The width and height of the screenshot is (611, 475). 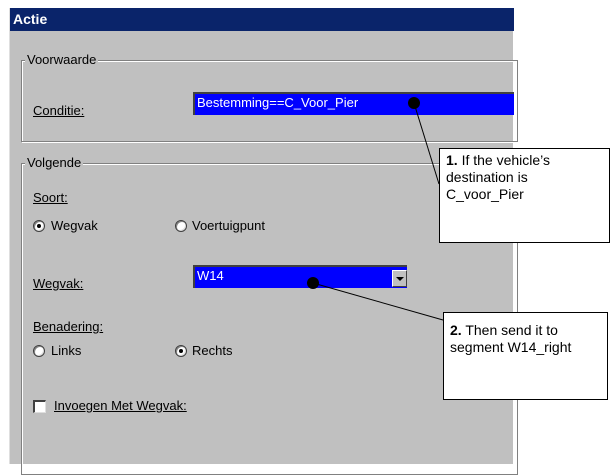 What do you see at coordinates (511, 338) in the screenshot?
I see `callout-2-text: Then send it to segment W14_right` at bounding box center [511, 338].